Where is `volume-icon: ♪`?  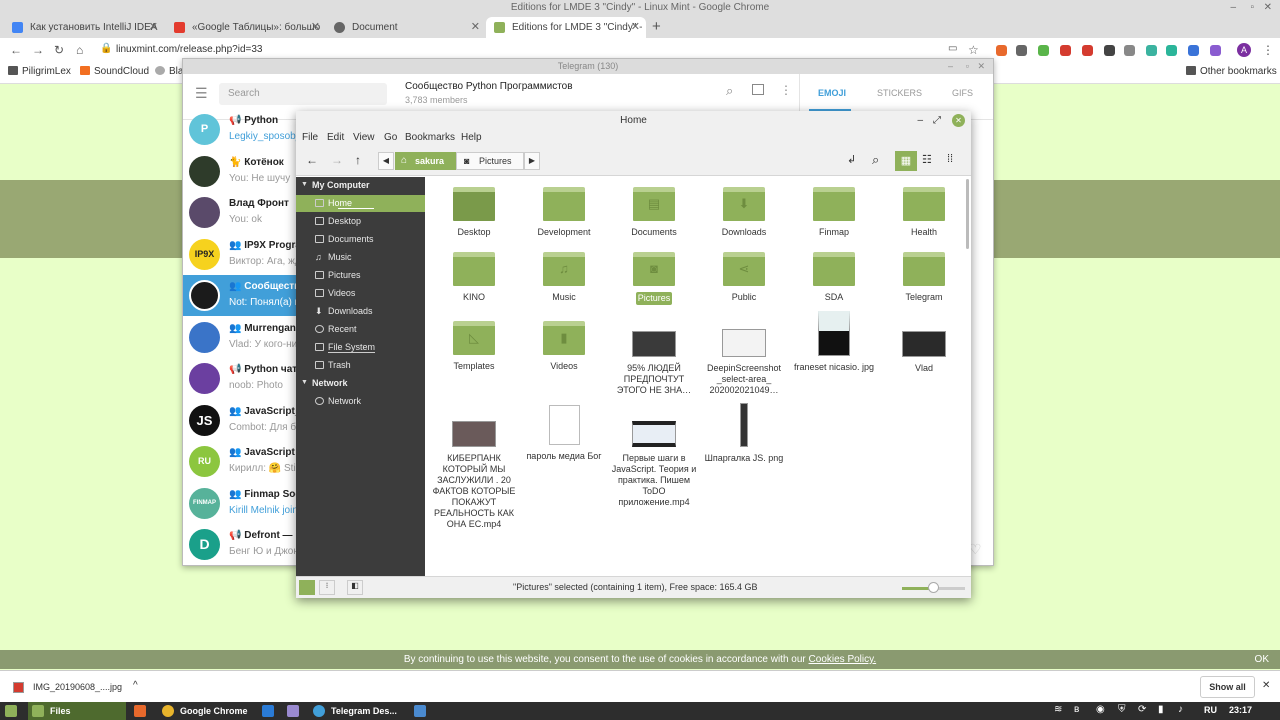
volume-icon: ♪ is located at coordinates (1180, 709).